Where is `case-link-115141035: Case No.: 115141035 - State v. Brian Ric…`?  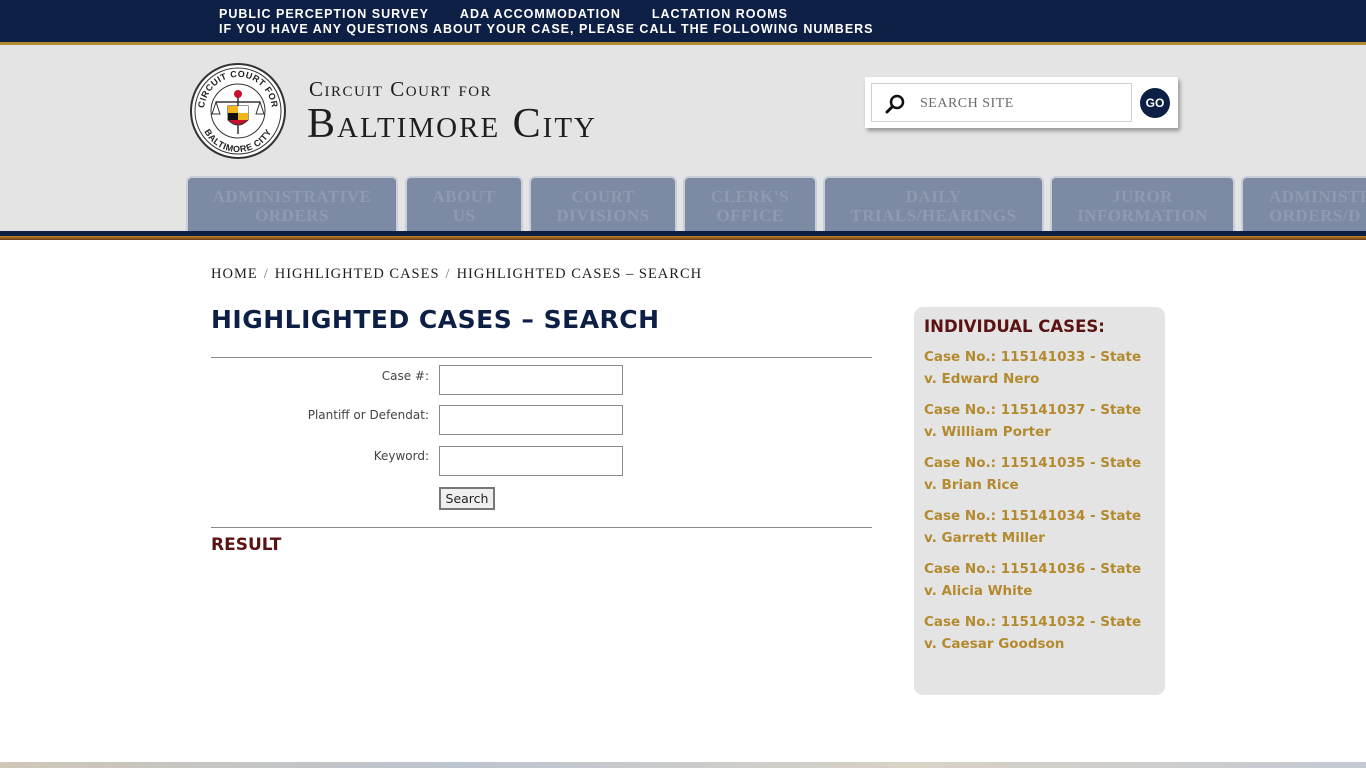 case-link-115141035: Case No.: 115141035 - State v. Brian Ric… is located at coordinates (1036, 474).